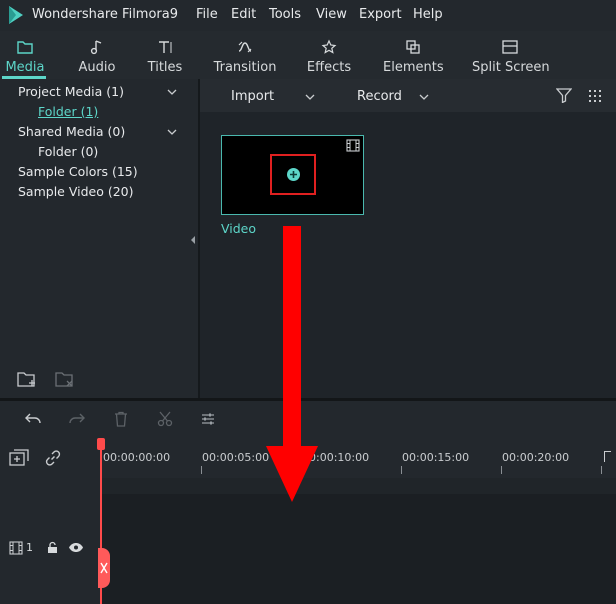 This screenshot has width=616, height=604. What do you see at coordinates (252, 96) in the screenshot?
I see `import-dropdown: Import` at bounding box center [252, 96].